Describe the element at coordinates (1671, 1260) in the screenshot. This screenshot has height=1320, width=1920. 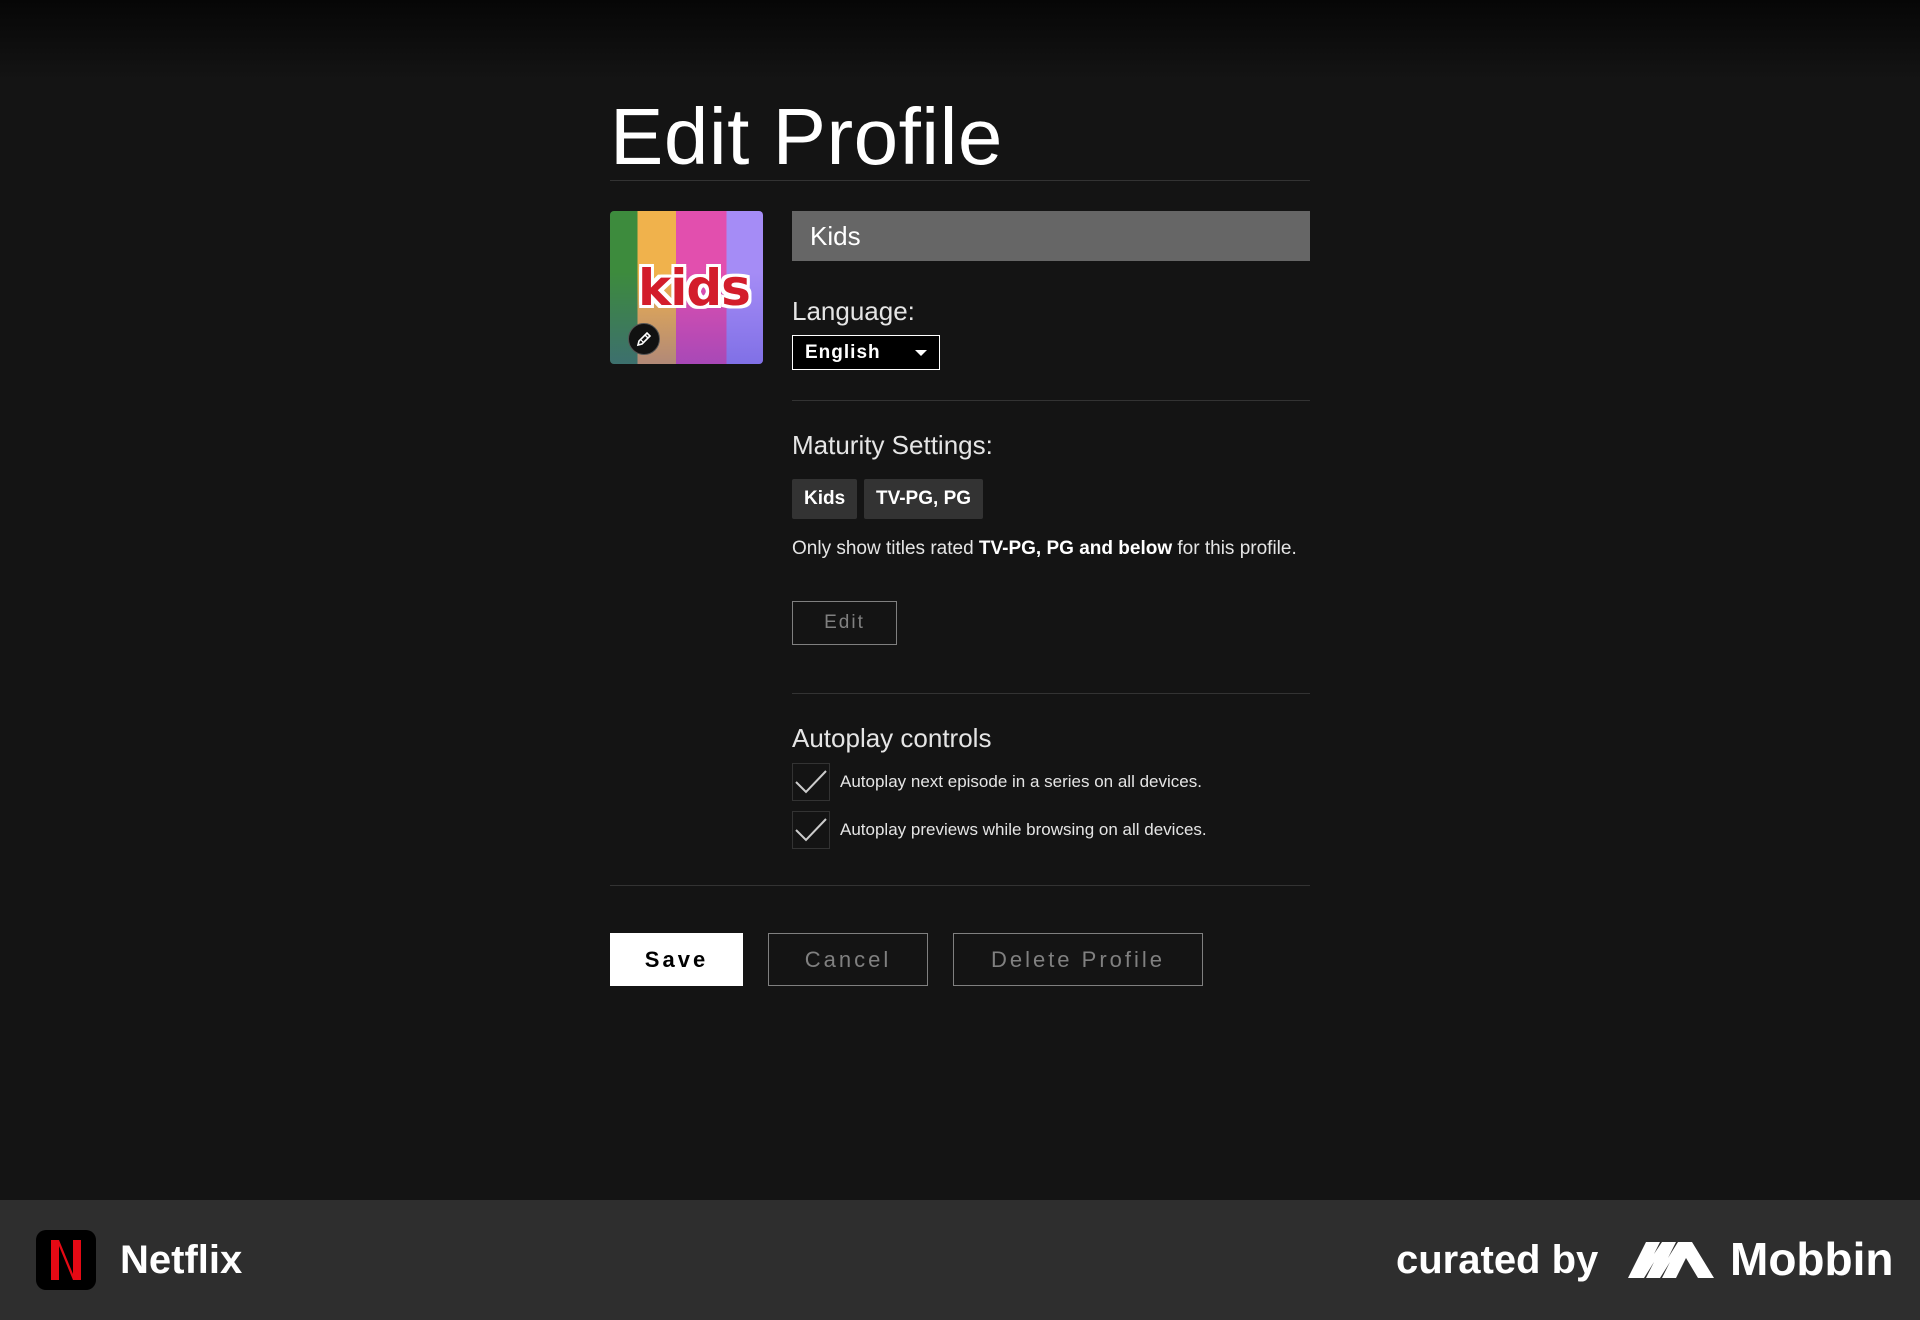
I see `mobbin-logo-icon` at that location.